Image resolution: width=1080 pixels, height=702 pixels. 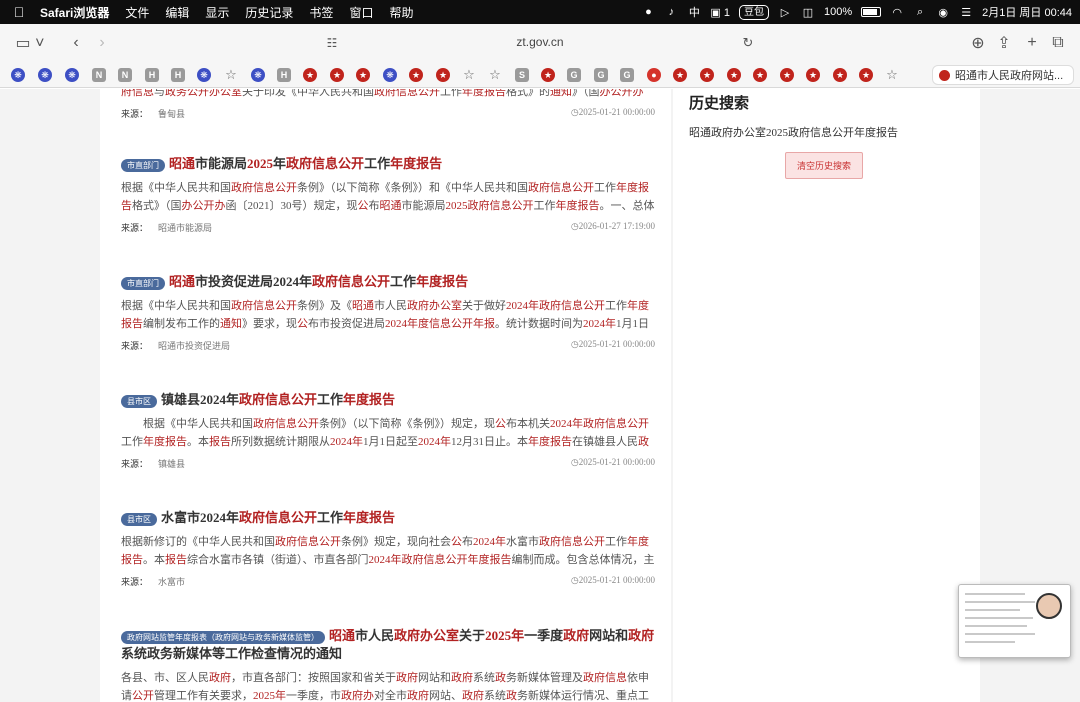 I want to click on notification-count: ▣ 1, so click(x=720, y=12).